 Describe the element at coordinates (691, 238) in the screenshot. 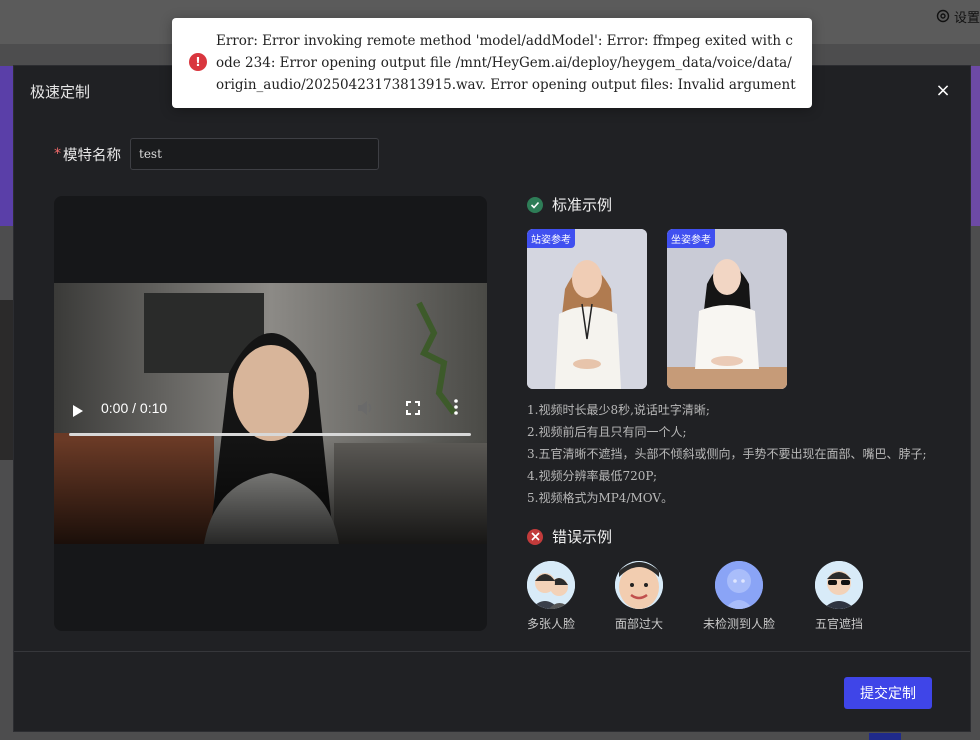

I see `sitting-reference-tag: 坐姿参考` at that location.